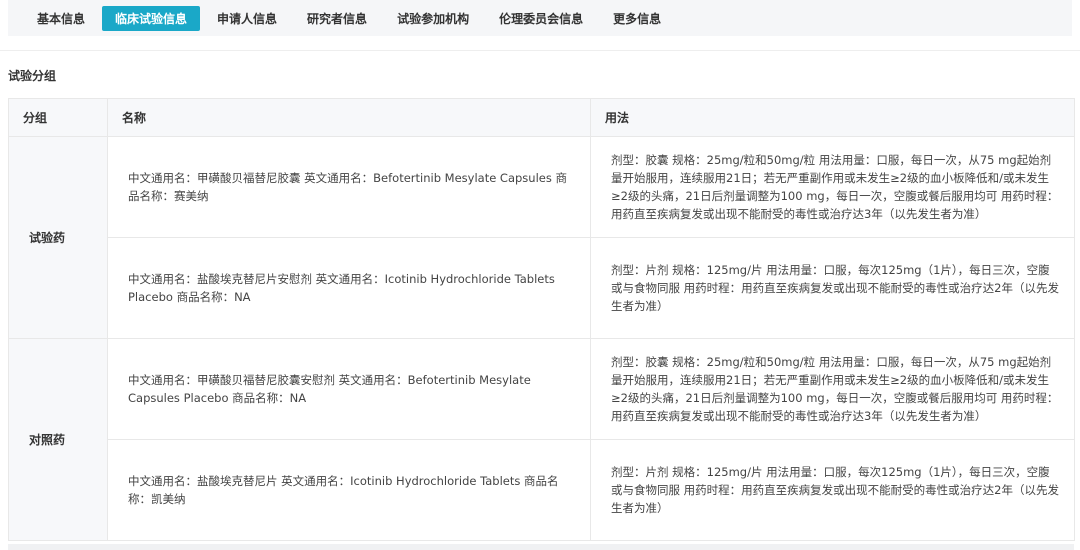 The image size is (1080, 550). I want to click on tab-clinical-trial-info: 临床试验信息, so click(151, 18).